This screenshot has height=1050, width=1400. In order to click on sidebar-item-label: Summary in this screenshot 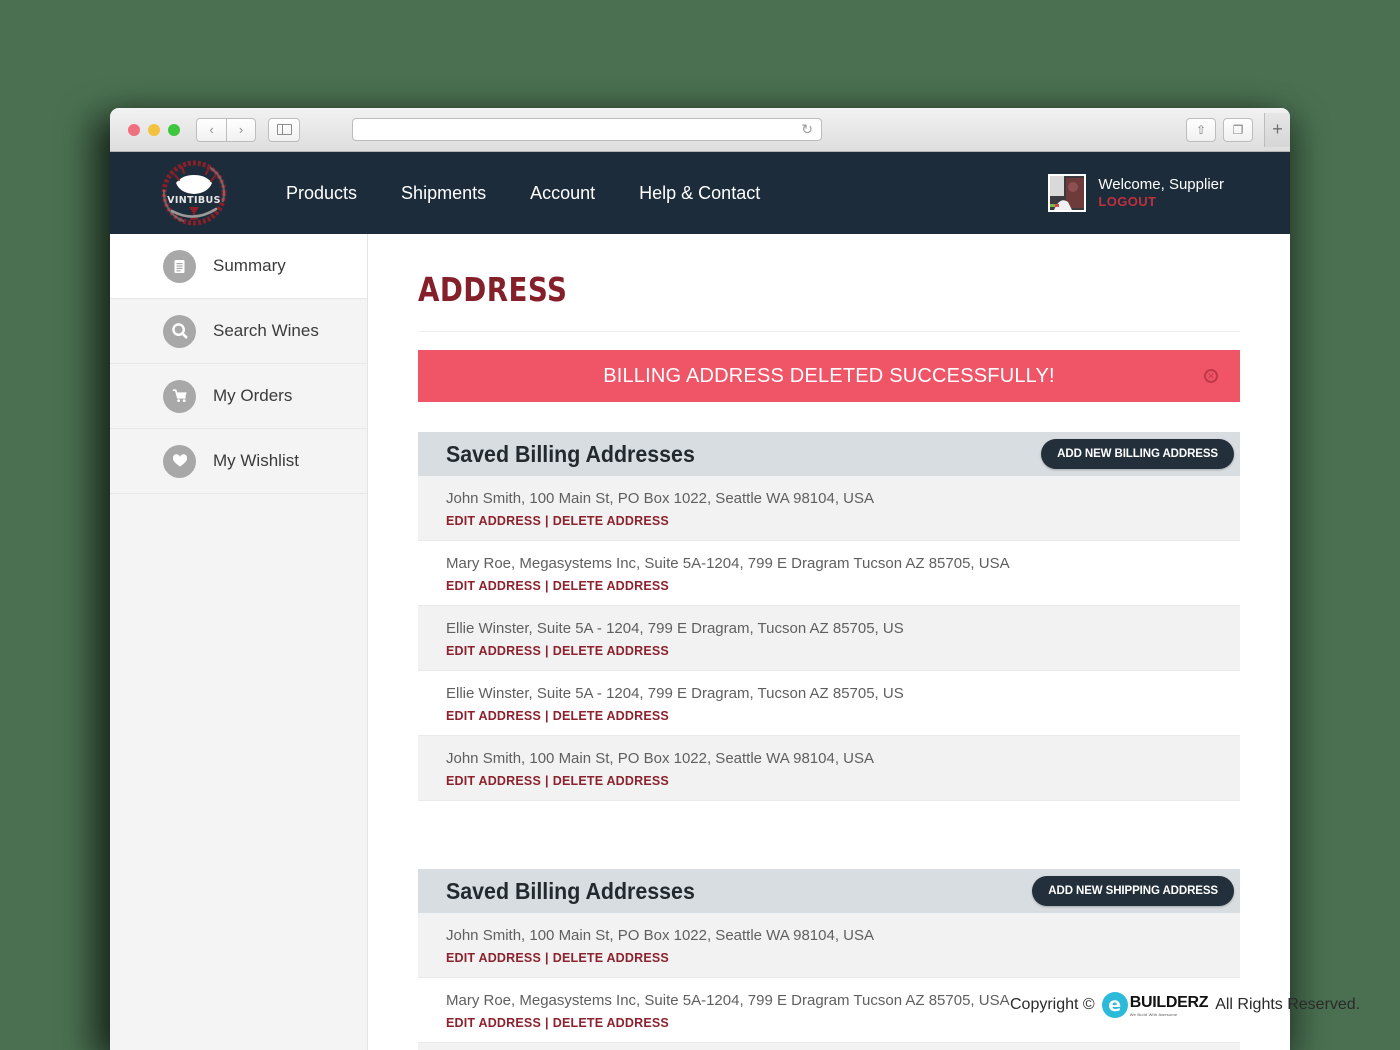, I will do `click(249, 265)`.